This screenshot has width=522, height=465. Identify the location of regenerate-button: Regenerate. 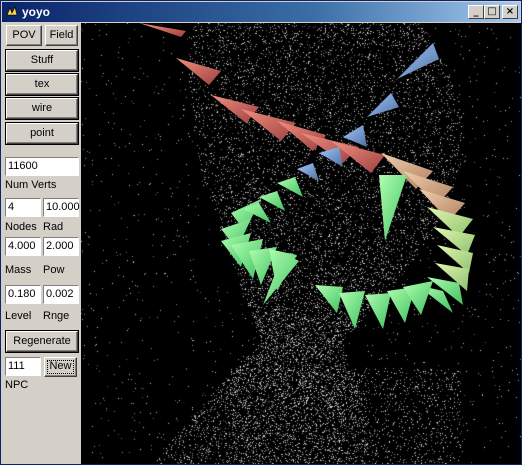
(42, 341).